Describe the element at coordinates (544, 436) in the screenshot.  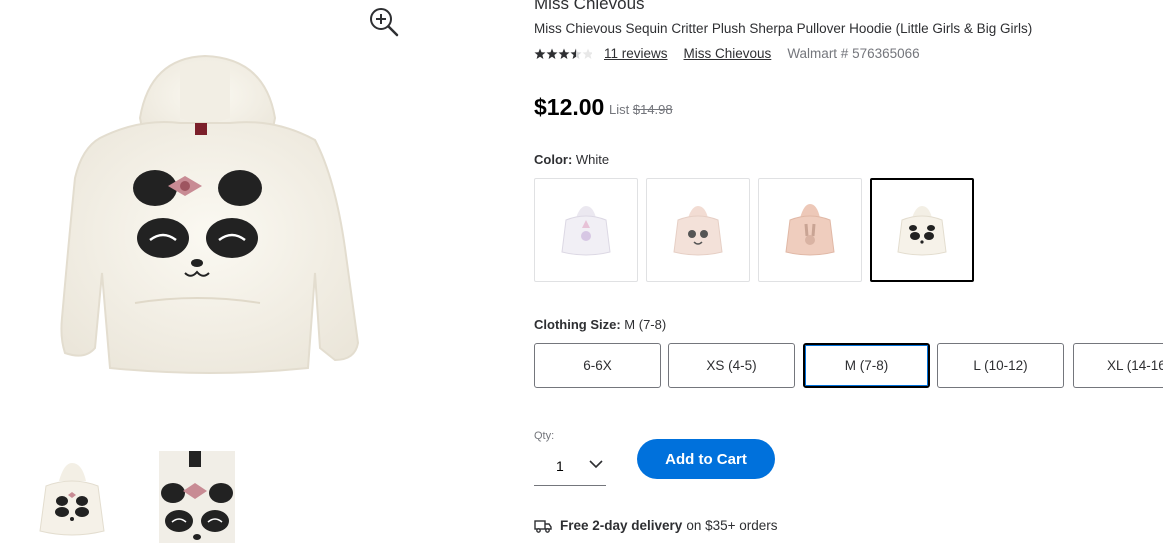
I see `qty-label: Qty:` at that location.